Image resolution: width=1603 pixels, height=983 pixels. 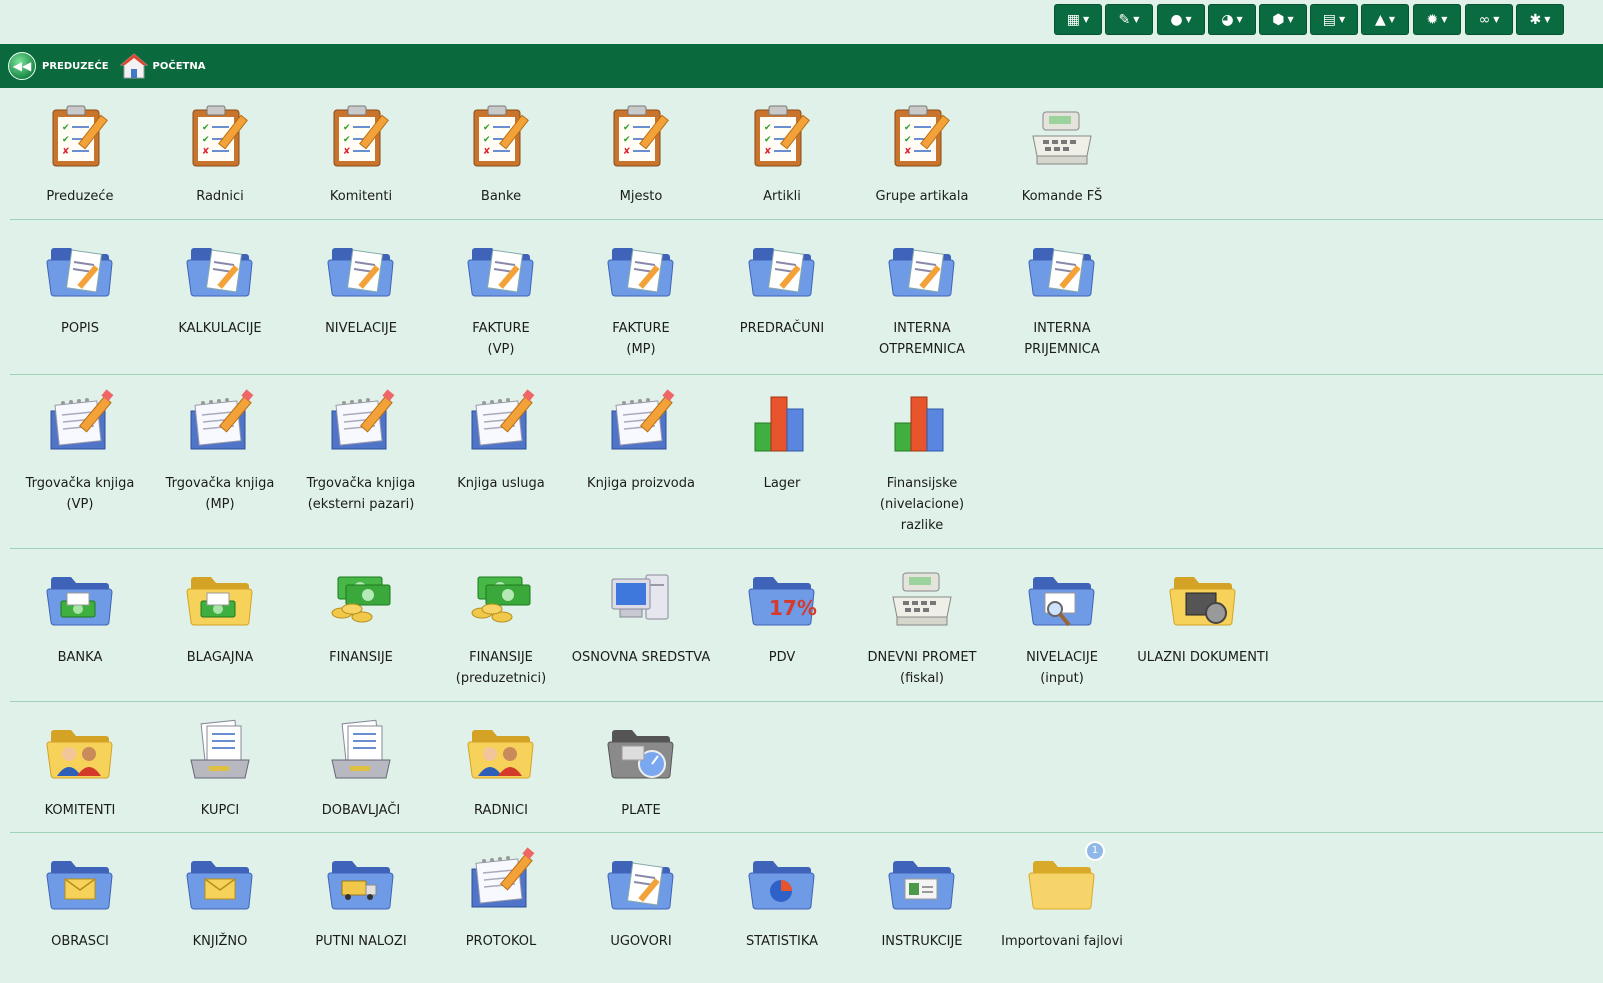 What do you see at coordinates (641, 768) in the screenshot?
I see `module-plate: PLATE` at bounding box center [641, 768].